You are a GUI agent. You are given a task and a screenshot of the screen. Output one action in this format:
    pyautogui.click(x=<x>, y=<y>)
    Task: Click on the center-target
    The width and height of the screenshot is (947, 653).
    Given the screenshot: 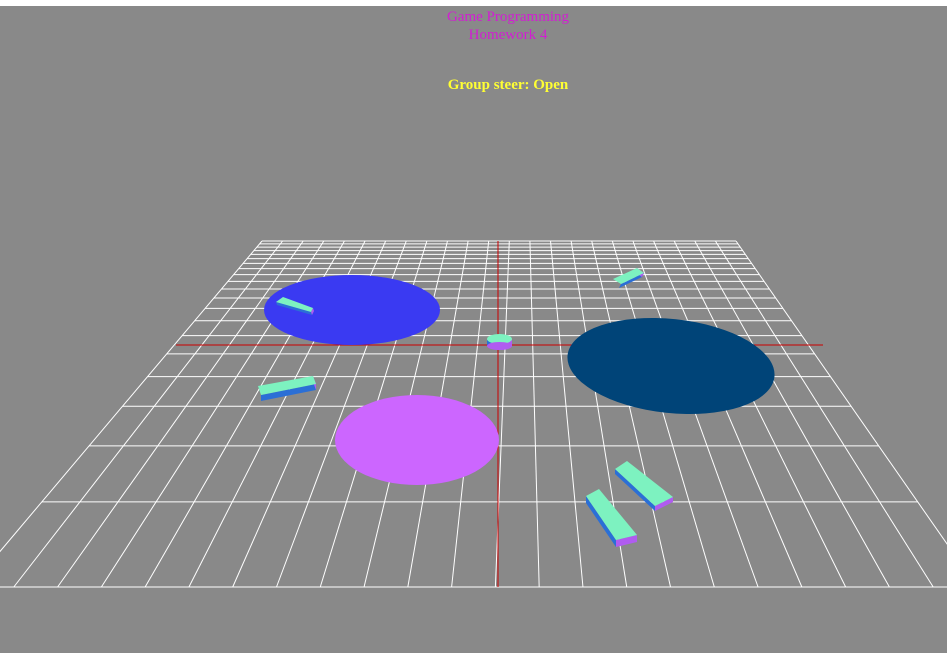 What is the action you would take?
    pyautogui.click(x=499, y=342)
    